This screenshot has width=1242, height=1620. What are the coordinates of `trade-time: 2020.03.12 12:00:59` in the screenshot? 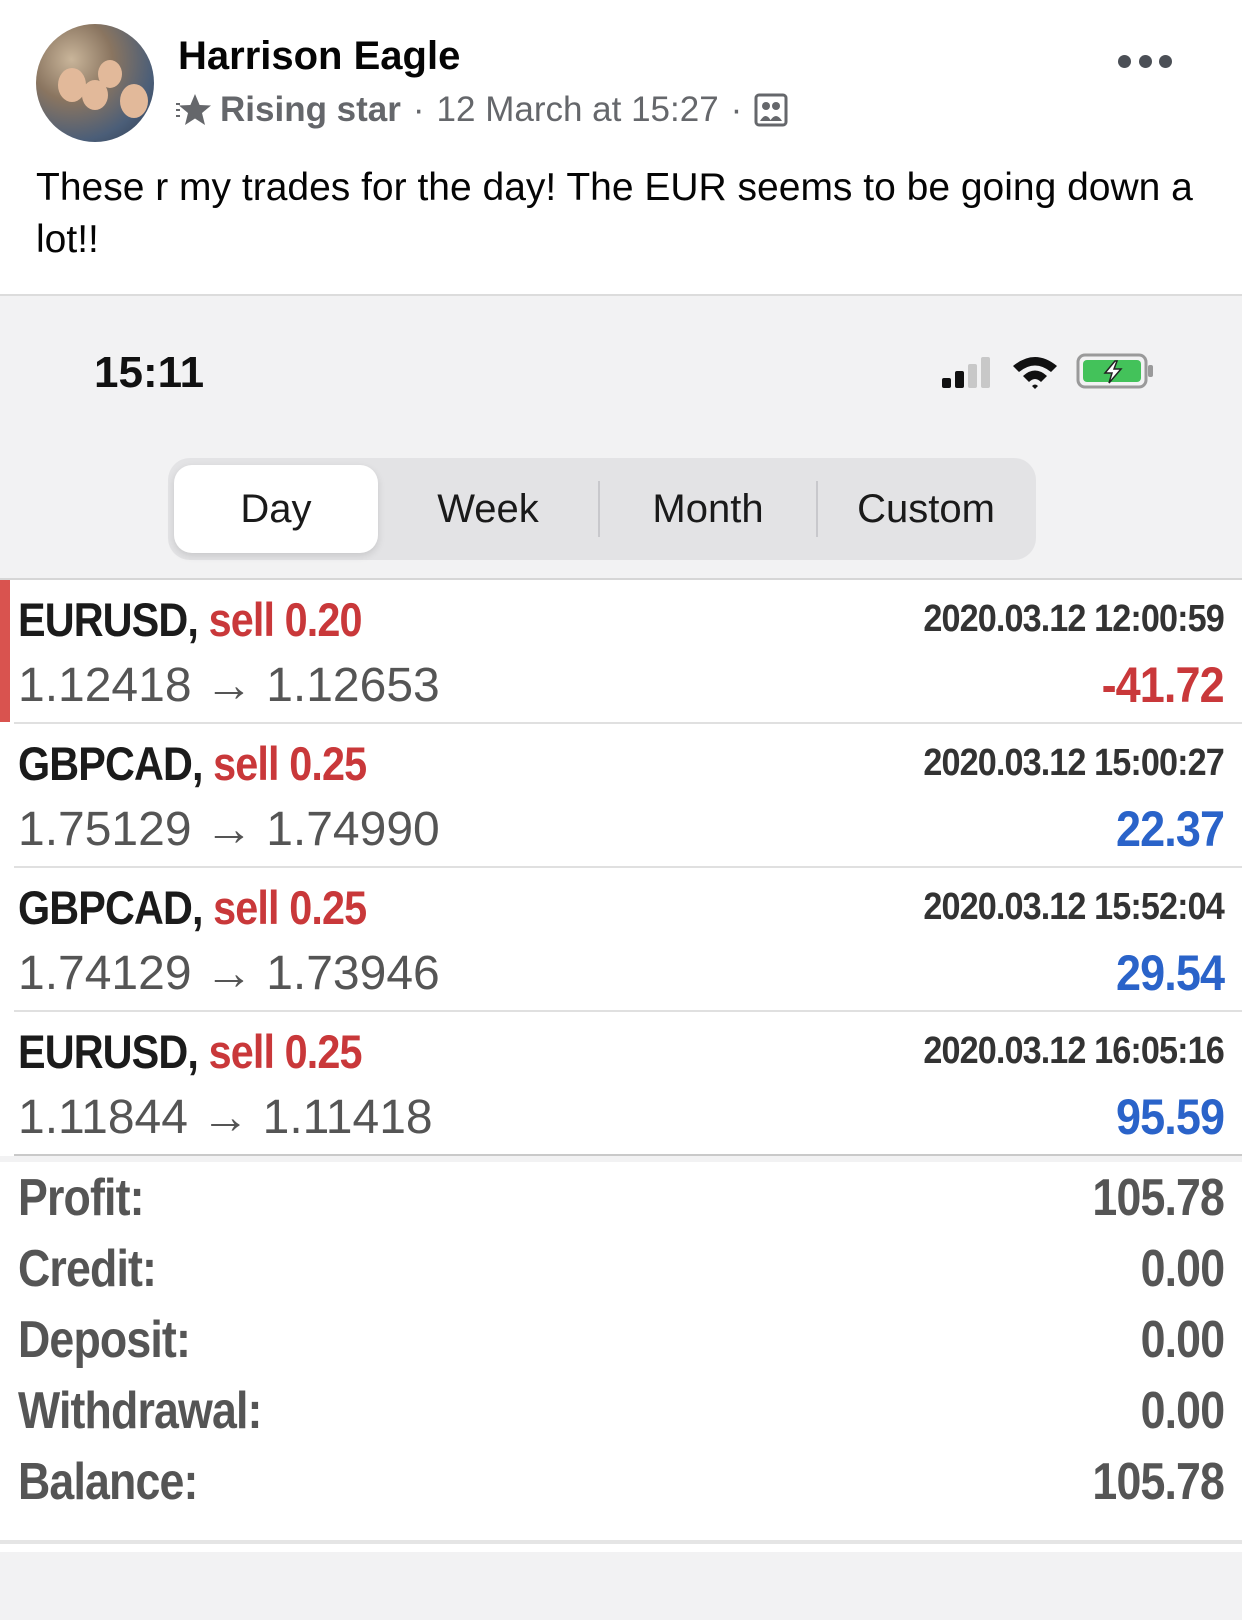 It's located at (1074, 619).